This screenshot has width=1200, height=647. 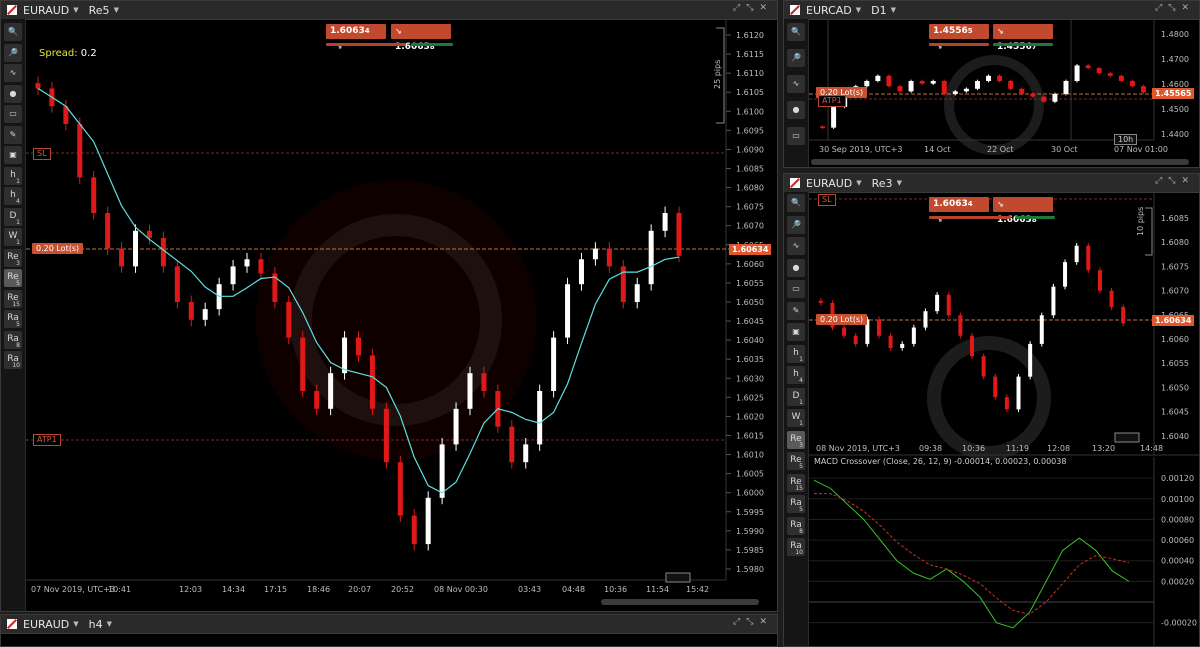 I want to click on h4-chart-titlebar: EURAUD ▼ h4 ▼ ⤢⤡✕, so click(x=389, y=624).